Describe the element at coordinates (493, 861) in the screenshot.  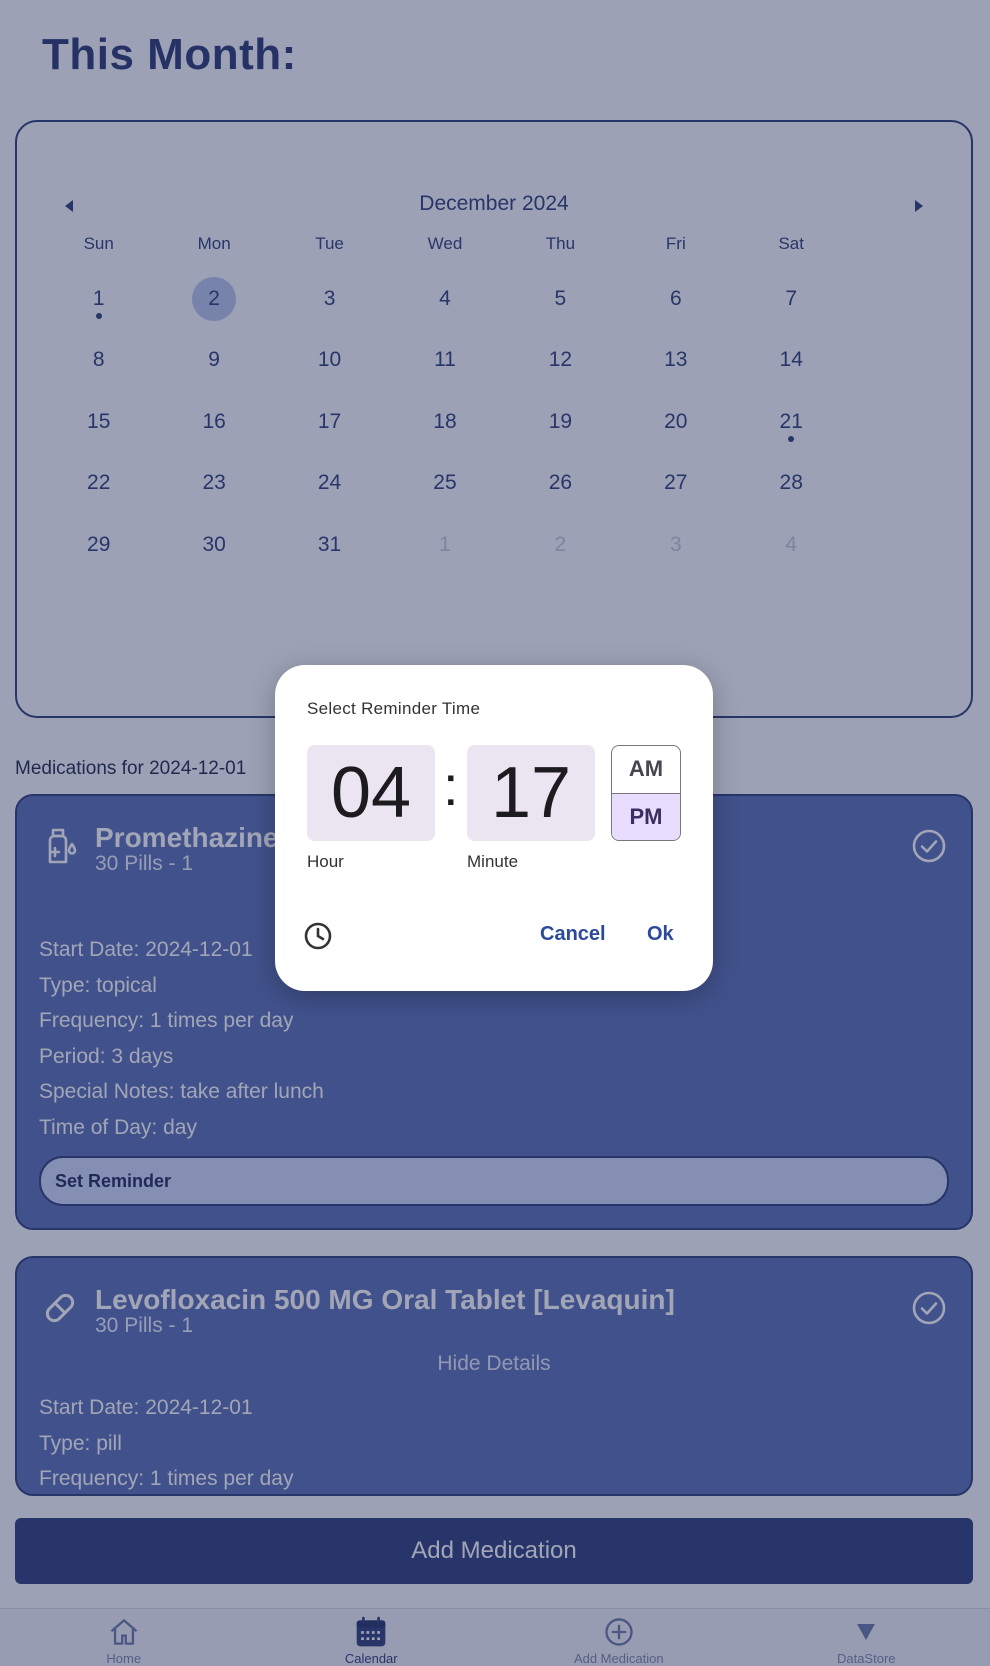
I see `minute-label: Minute` at that location.